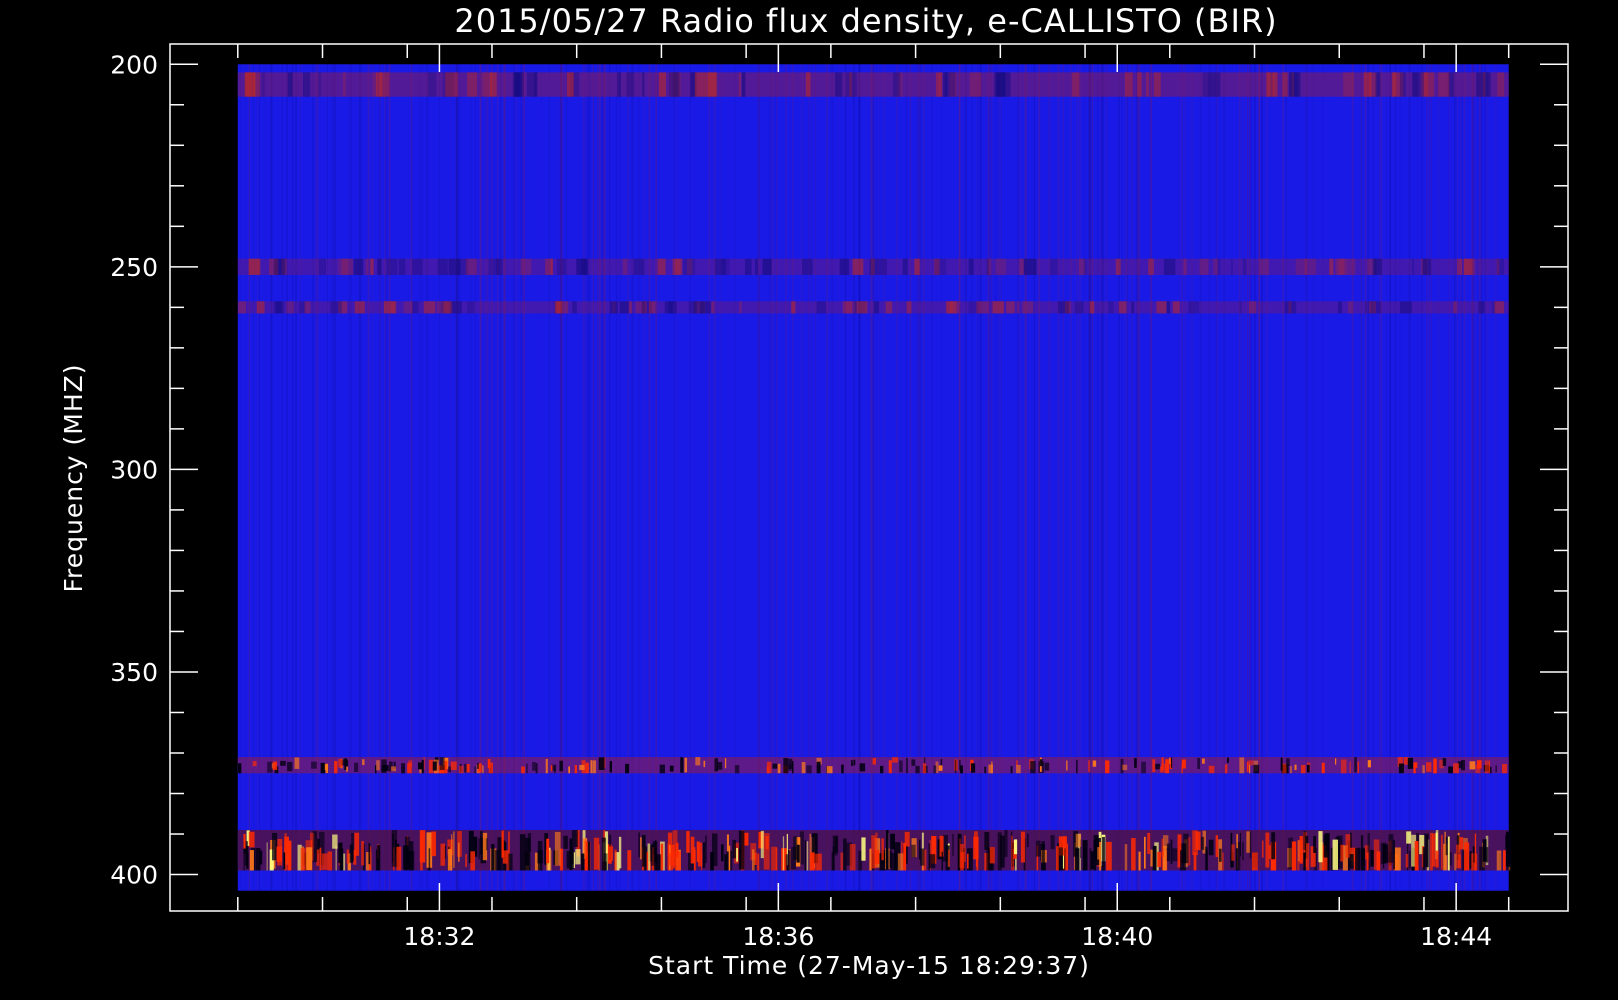  I want to click on x-axis-label: Start Time (27-May-15 18:29:37), so click(869, 965).